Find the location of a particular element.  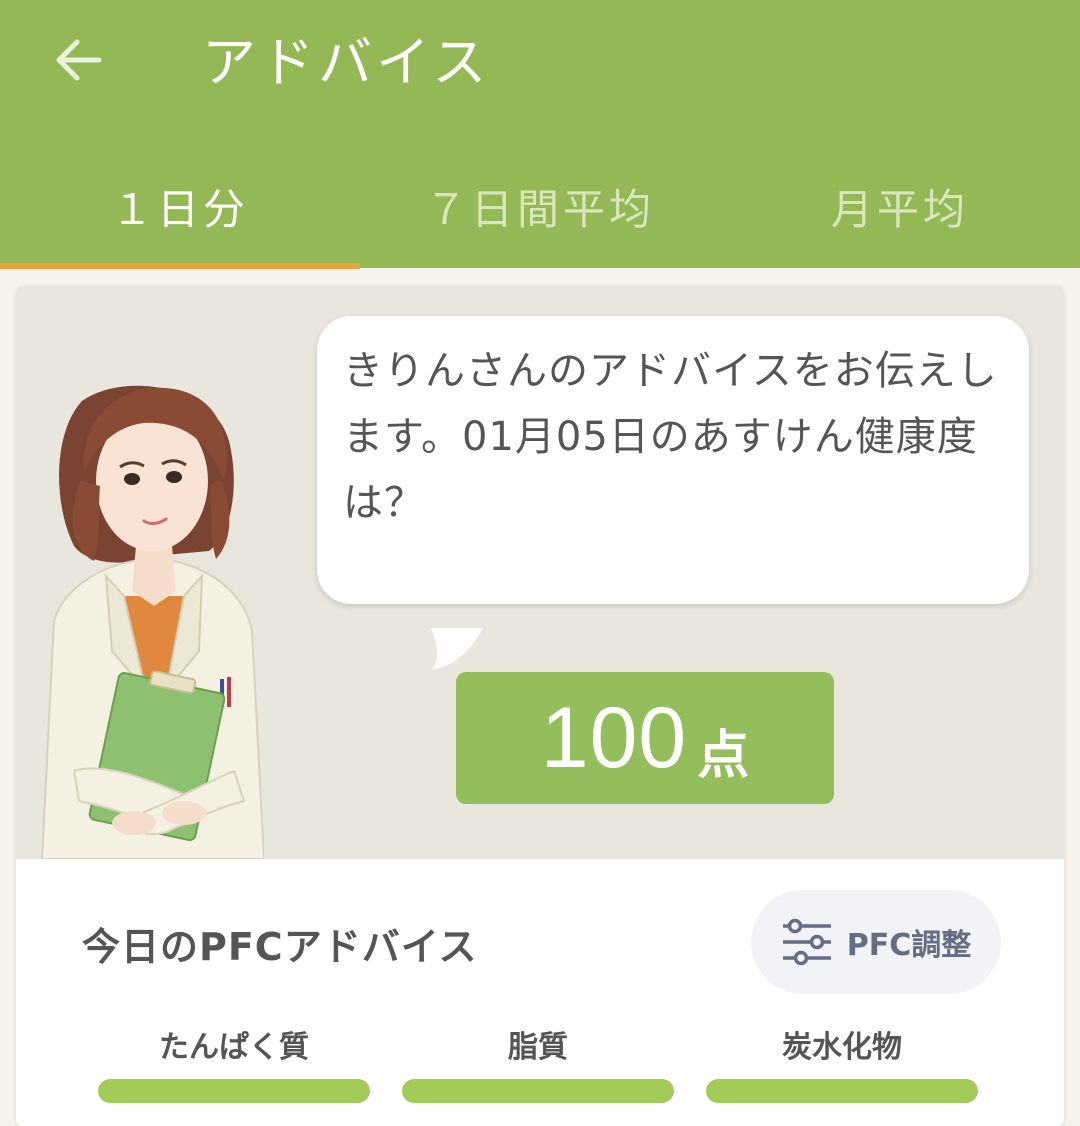

pfc-section-title: 今日のPFCアドバイス is located at coordinates (280, 947).